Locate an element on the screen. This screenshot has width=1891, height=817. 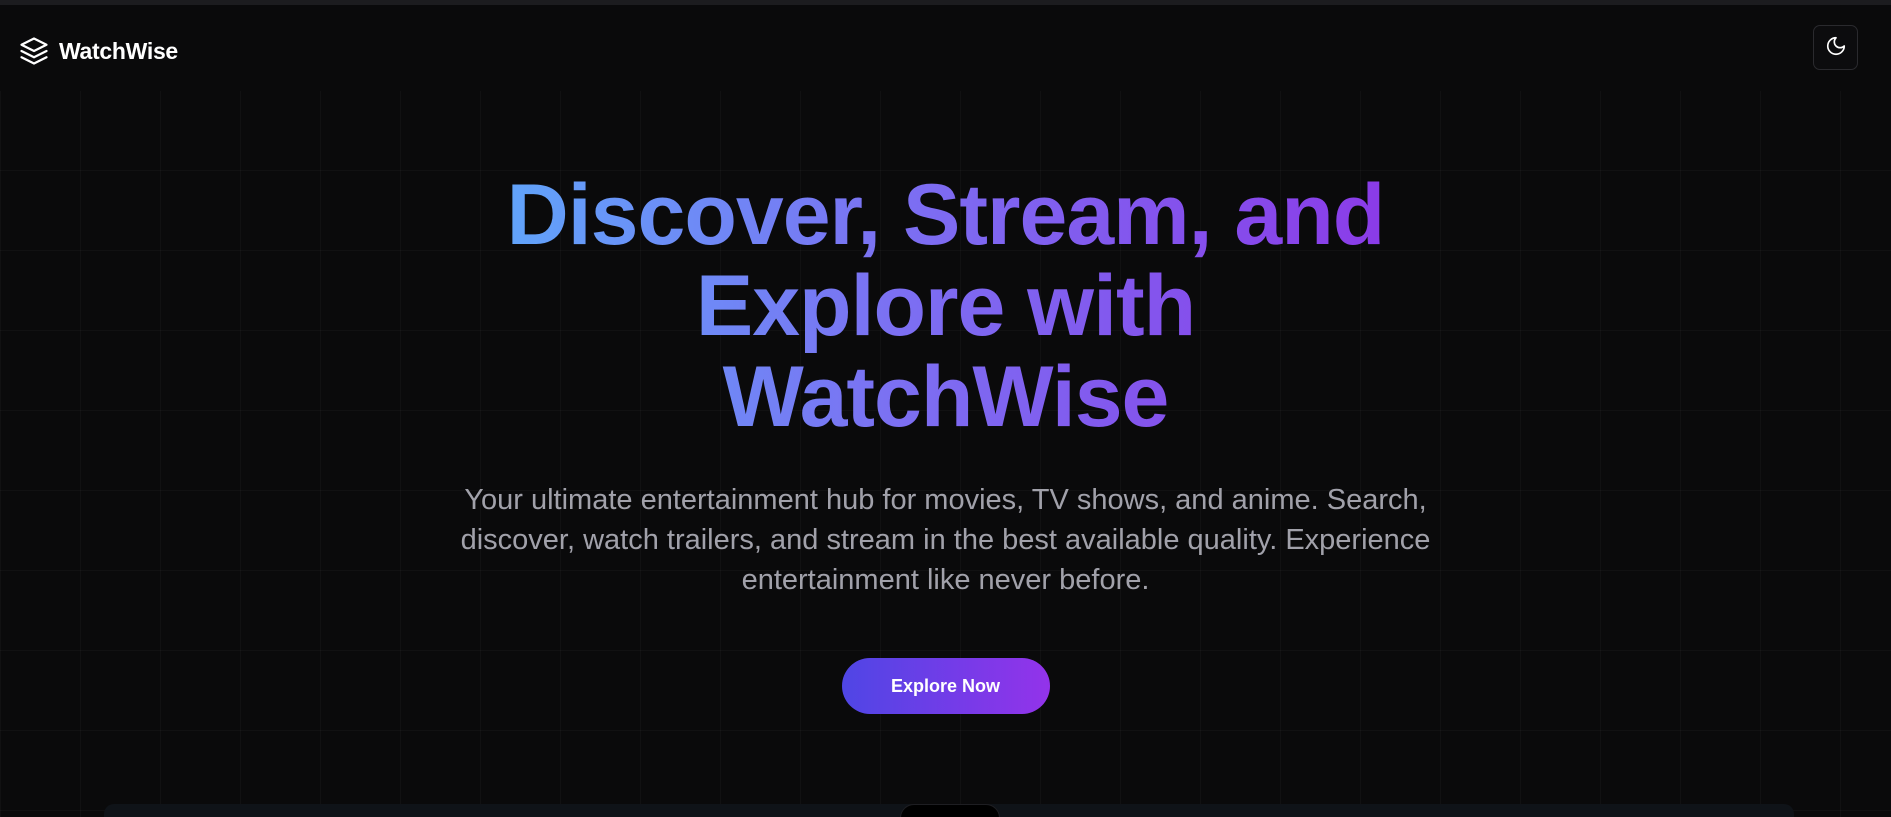
brand-name: WatchWise is located at coordinates (118, 50).